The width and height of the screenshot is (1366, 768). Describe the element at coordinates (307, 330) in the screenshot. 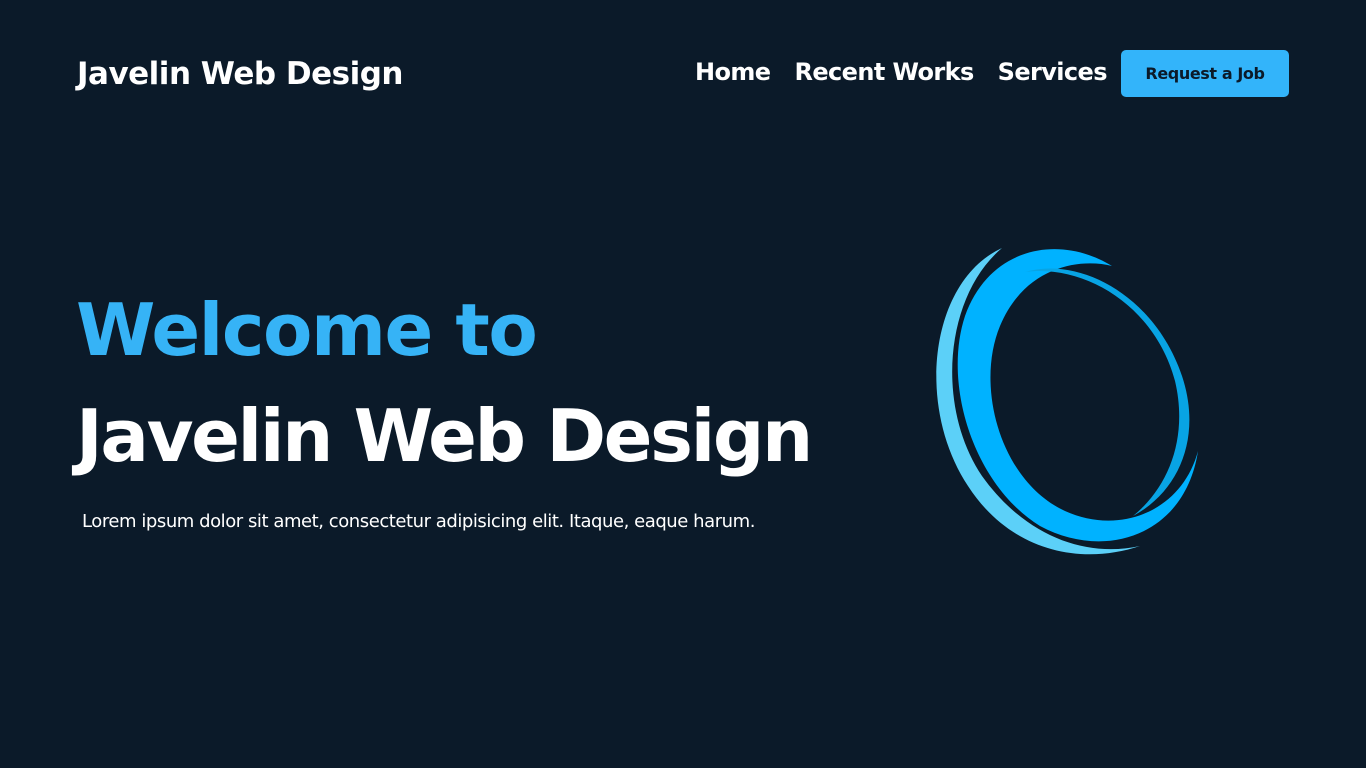

I see `hero-welcome-heading: Welcome to` at that location.